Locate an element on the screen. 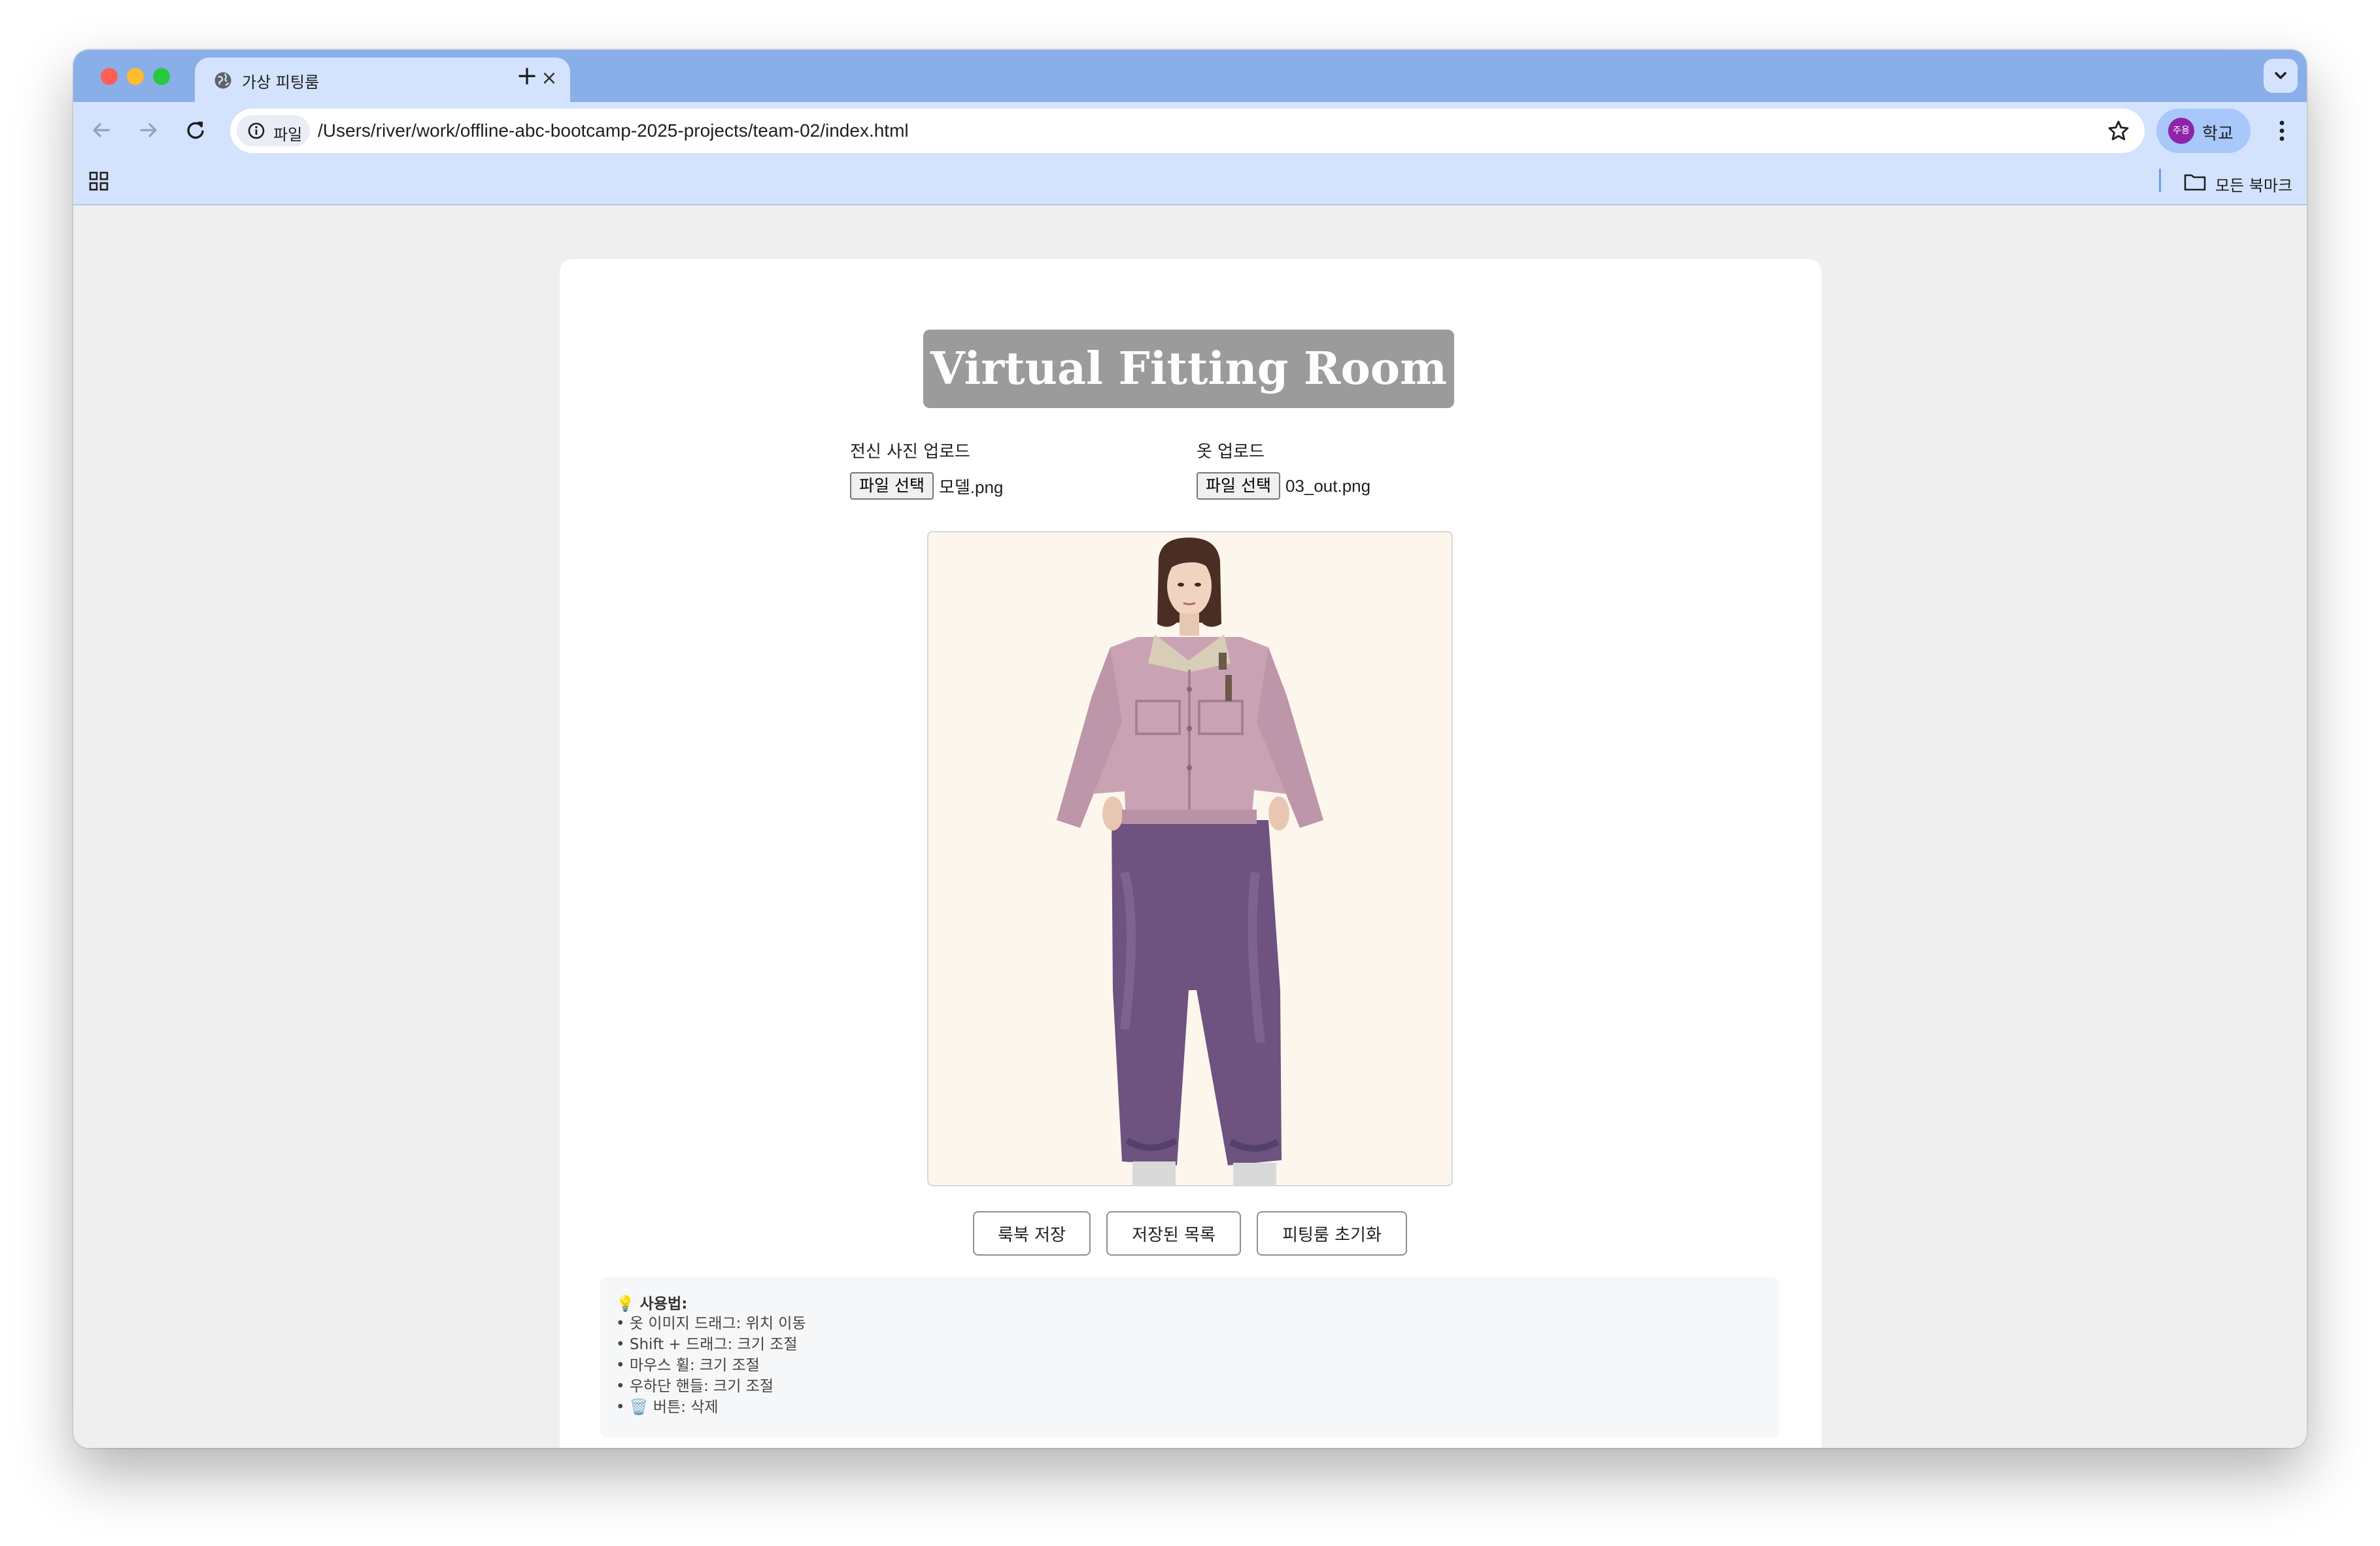 This screenshot has height=1546, width=2380. all-bookmarks-button: 모든 북마크 is located at coordinates (2237, 182).